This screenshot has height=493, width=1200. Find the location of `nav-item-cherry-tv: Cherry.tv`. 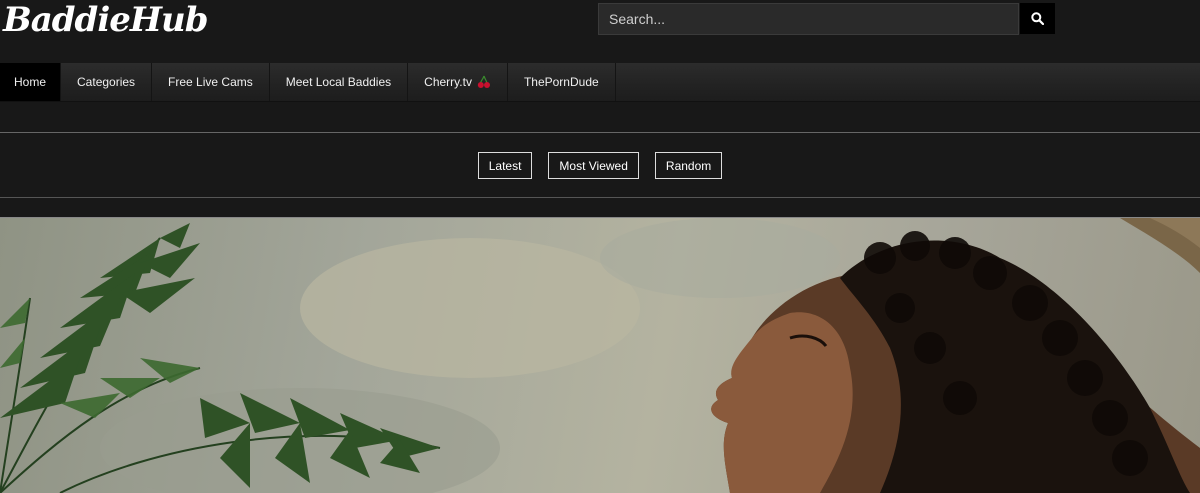

nav-item-cherry-tv: Cherry.tv is located at coordinates (458, 82).